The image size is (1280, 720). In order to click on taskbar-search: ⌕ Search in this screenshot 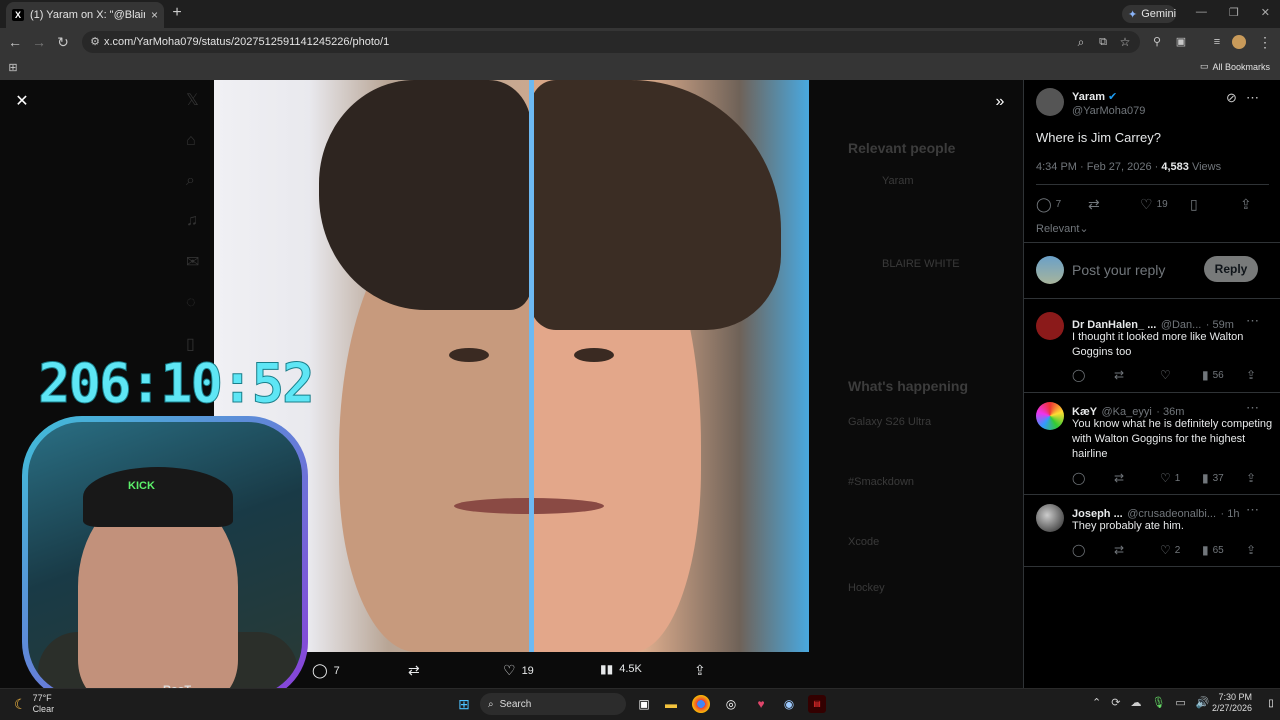, I will do `click(553, 704)`.